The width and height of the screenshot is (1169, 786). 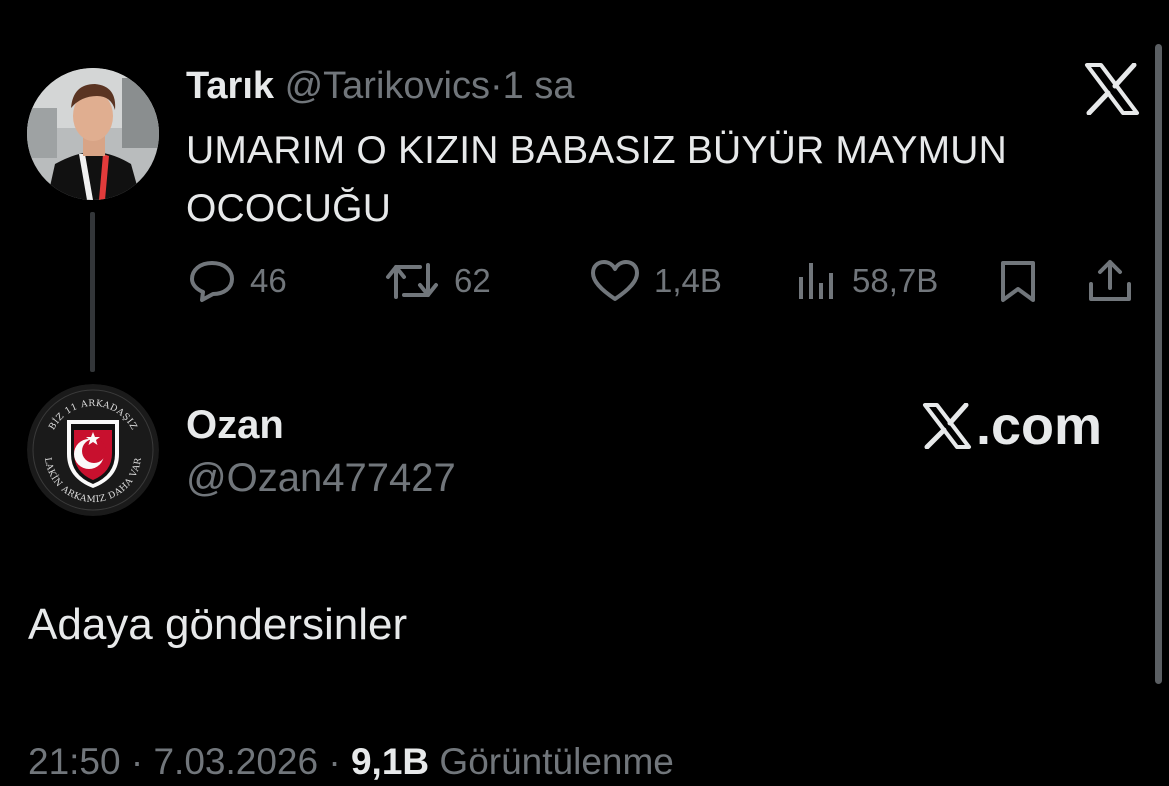 What do you see at coordinates (895, 280) in the screenshot?
I see `views-count: 58,7B` at bounding box center [895, 280].